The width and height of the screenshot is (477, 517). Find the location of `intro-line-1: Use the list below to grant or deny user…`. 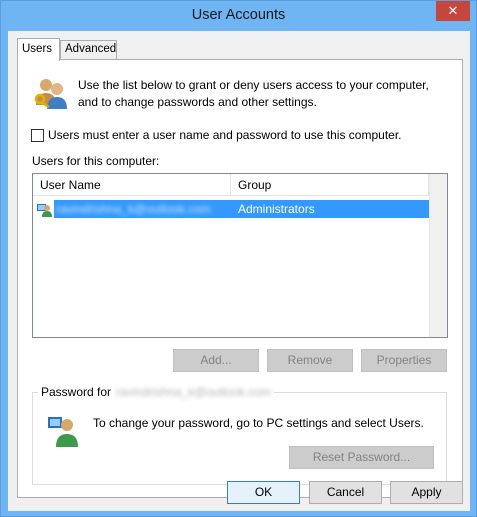

intro-line-1: Use the list below to grant or deny user… is located at coordinates (253, 85).